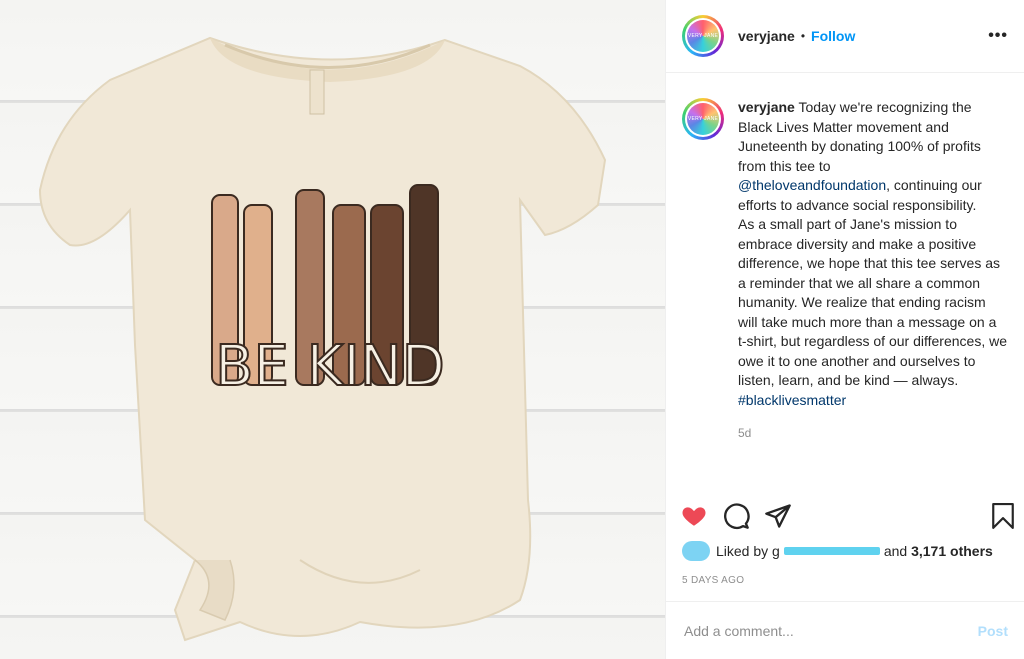  I want to click on caption-p2: difference, we hope that this tee, so click(837, 263).